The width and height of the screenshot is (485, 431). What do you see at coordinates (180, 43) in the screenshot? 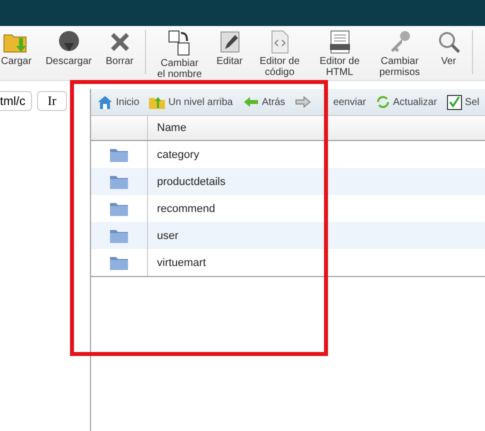
I see `rename-icon` at bounding box center [180, 43].